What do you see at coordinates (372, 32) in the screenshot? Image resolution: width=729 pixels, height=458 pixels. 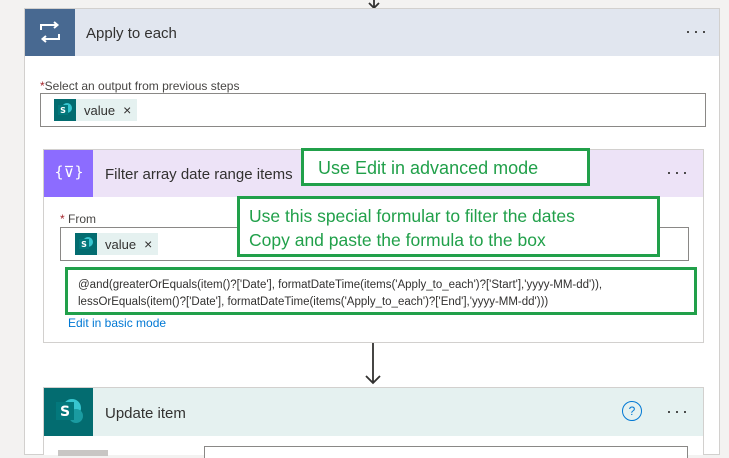 I see `apply-to-each-header: Apply to each ···` at bounding box center [372, 32].